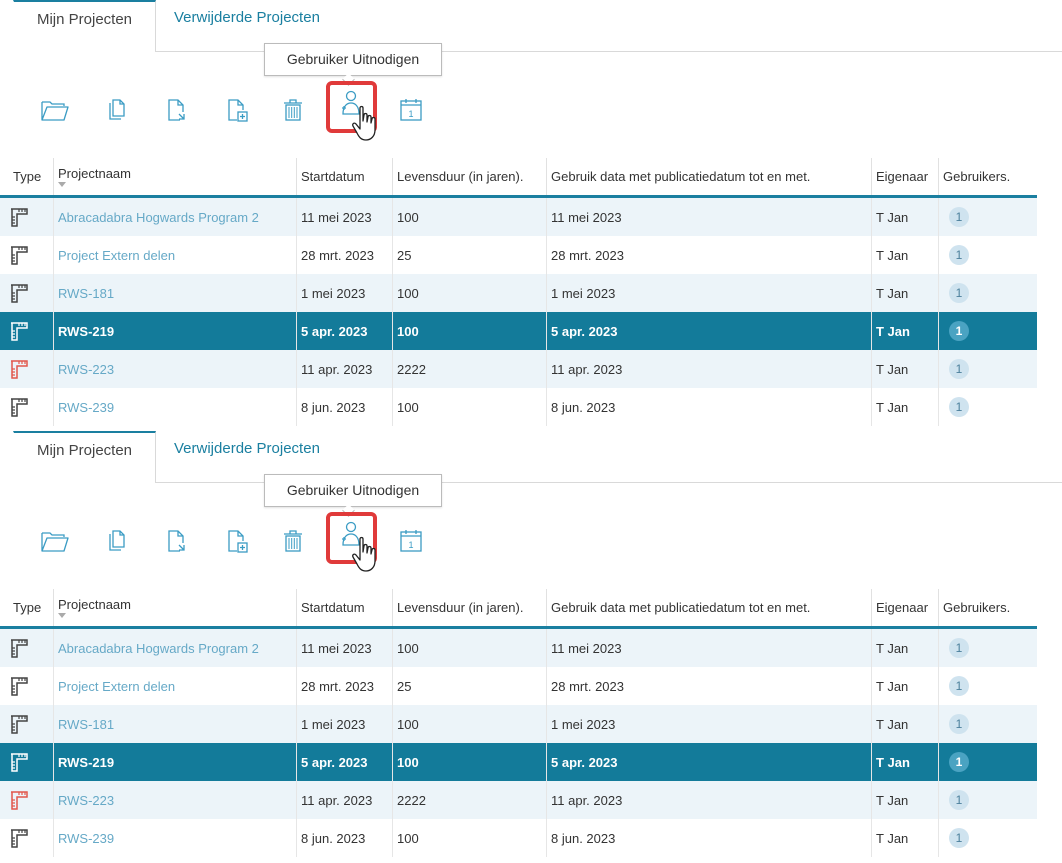 The height and width of the screenshot is (863, 1062). Describe the element at coordinates (344, 838) in the screenshot. I see `cell-startdatum: 8 jun. 2023` at that location.